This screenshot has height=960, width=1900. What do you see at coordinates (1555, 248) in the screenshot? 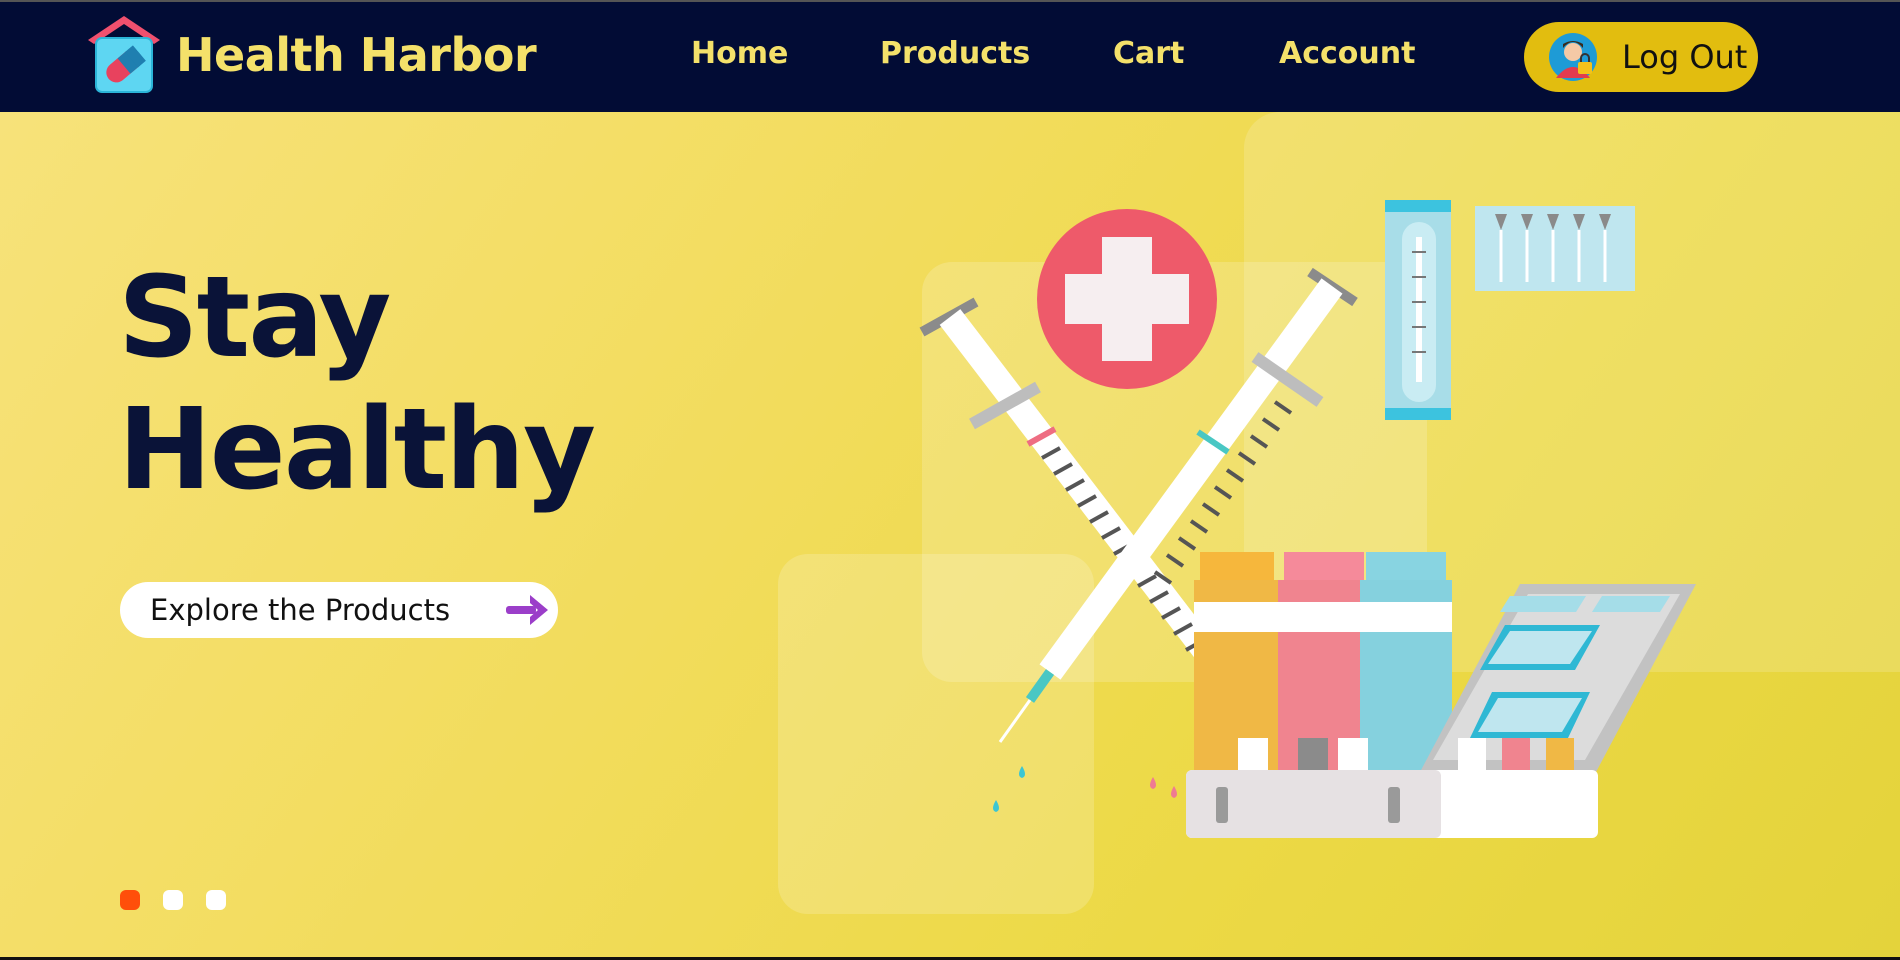
I see `needle-pack-icon` at bounding box center [1555, 248].